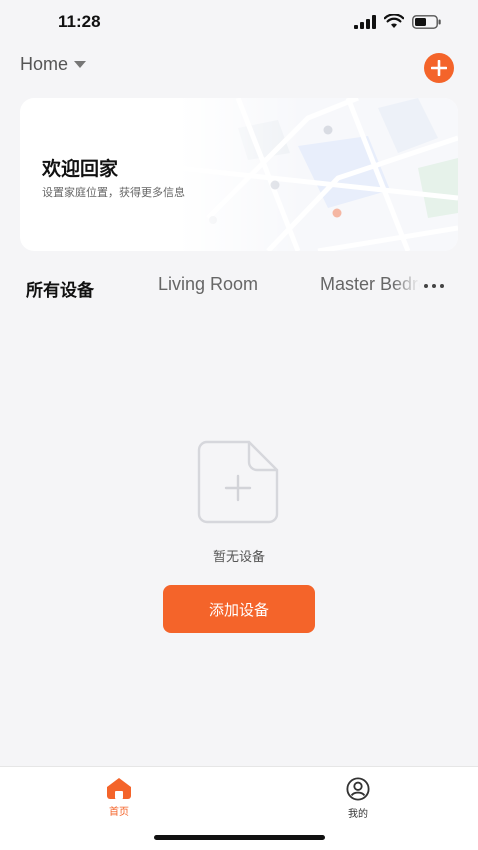 The height and width of the screenshot is (850, 478). What do you see at coordinates (239, 837) in the screenshot?
I see `home-indicator` at bounding box center [239, 837].